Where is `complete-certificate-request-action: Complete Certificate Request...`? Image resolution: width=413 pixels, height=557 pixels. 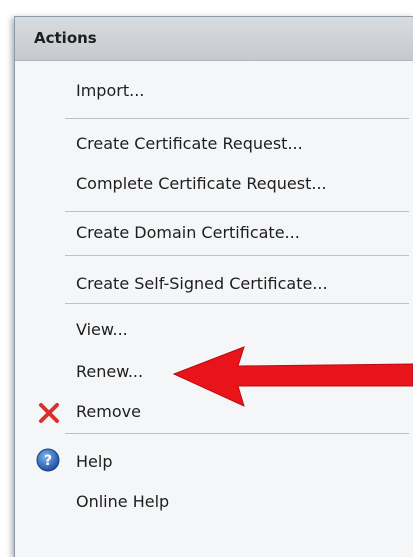 complete-certificate-request-action: Complete Certificate Request... is located at coordinates (201, 183).